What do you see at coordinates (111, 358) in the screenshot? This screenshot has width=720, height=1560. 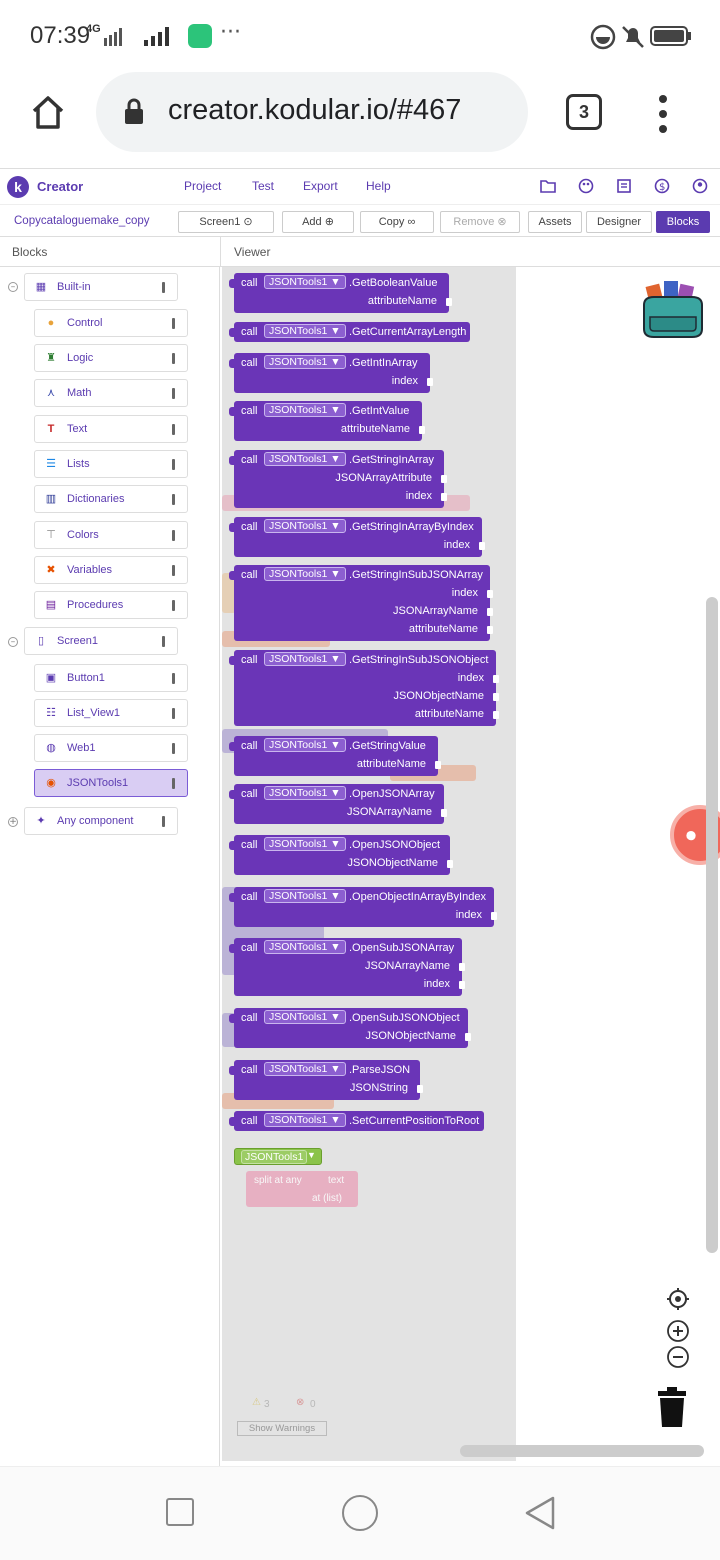 I see `tree-item-logic: ♜ Logic` at bounding box center [111, 358].